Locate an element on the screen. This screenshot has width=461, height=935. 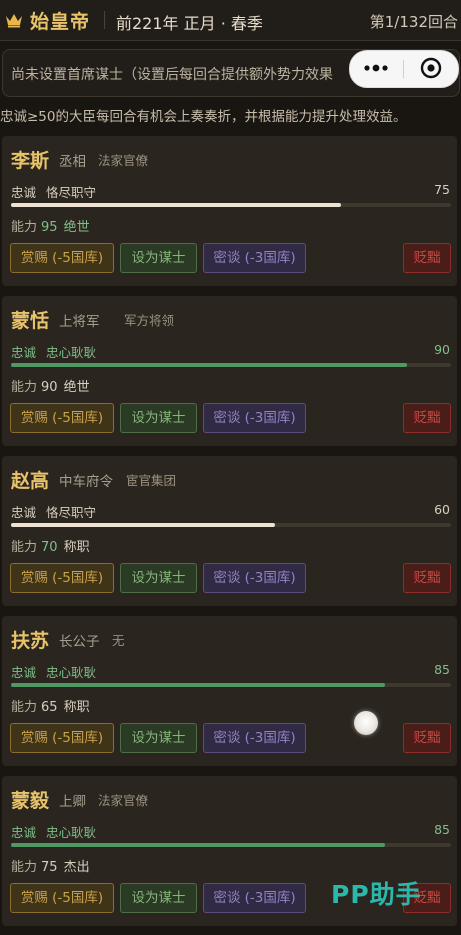
top-bar: 始皇帝 前221年 正月 · 春季 第1/132回合 is located at coordinates (230, 20).